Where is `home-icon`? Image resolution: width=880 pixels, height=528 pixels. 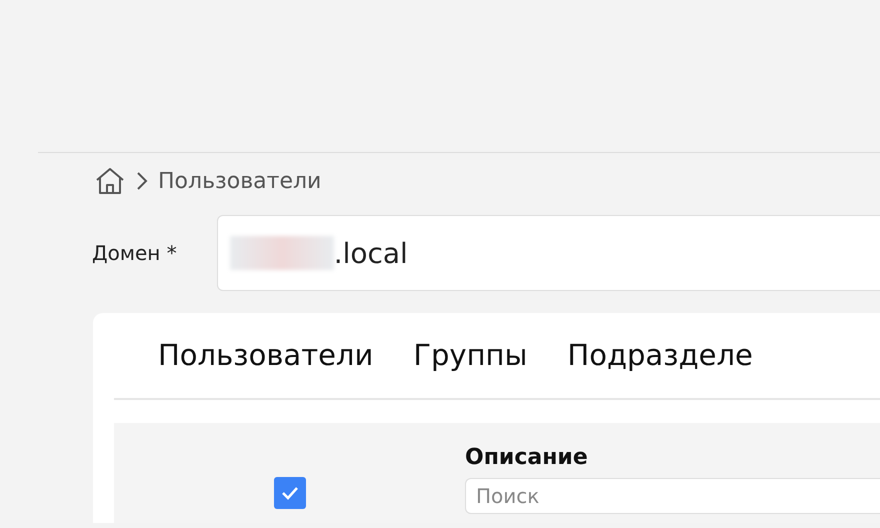 home-icon is located at coordinates (110, 181).